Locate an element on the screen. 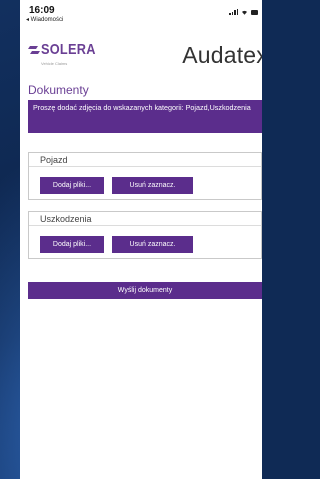  logo-wordmark: SOLERA is located at coordinates (68, 49).